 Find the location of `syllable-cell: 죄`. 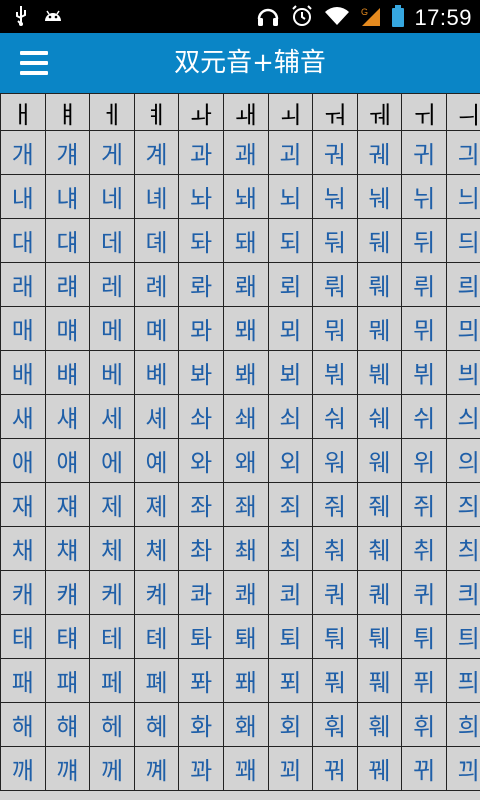

syllable-cell: 죄 is located at coordinates (290, 504).